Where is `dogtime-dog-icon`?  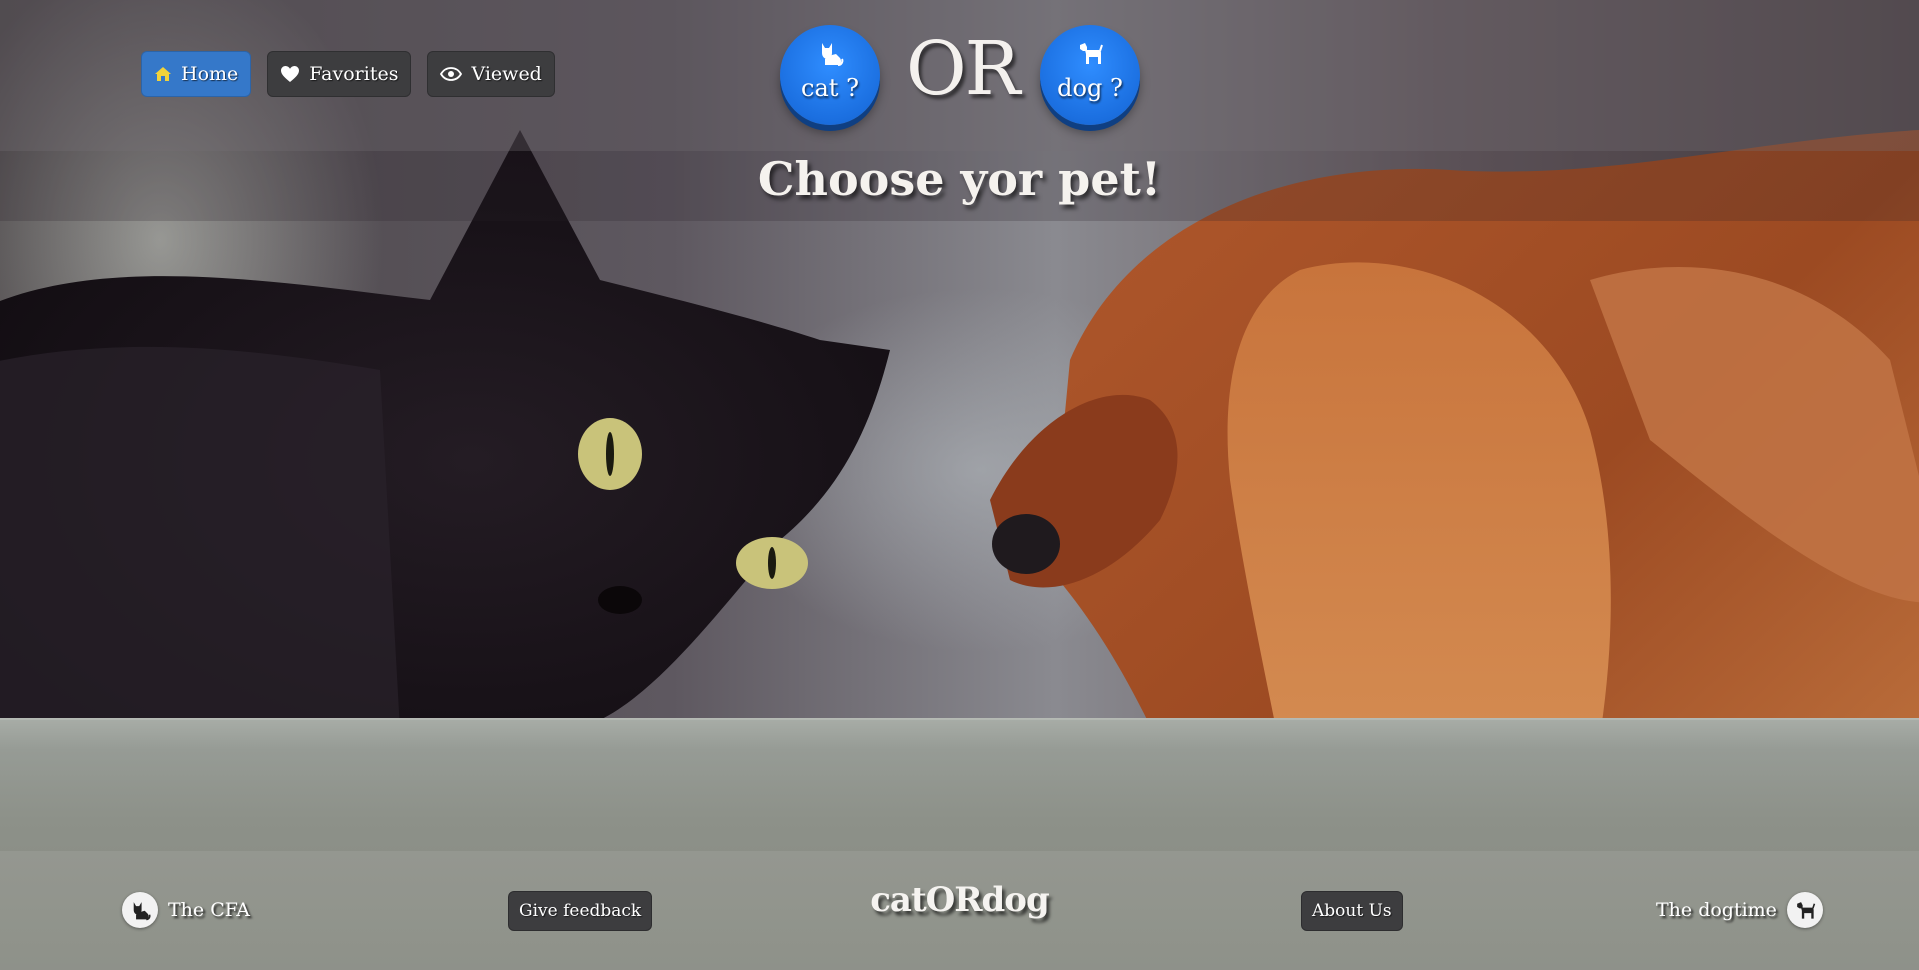 dogtime-dog-icon is located at coordinates (1804, 910).